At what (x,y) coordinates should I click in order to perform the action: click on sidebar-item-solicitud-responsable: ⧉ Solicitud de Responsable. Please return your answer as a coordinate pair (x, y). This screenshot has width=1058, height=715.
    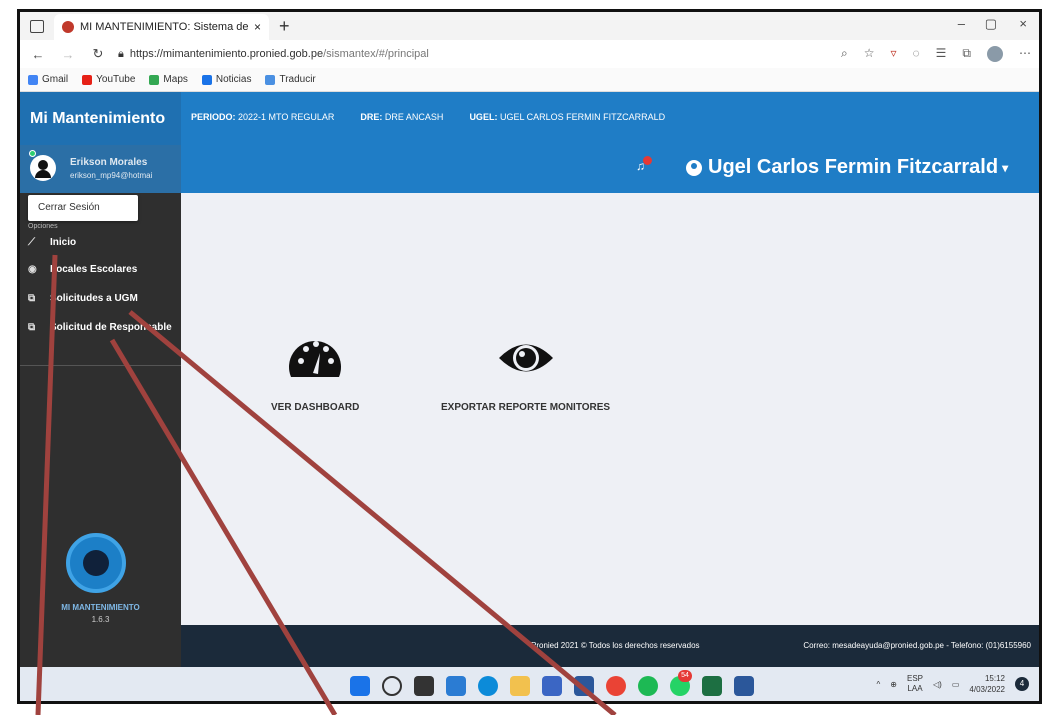
    Looking at the image, I should click on (100, 327).